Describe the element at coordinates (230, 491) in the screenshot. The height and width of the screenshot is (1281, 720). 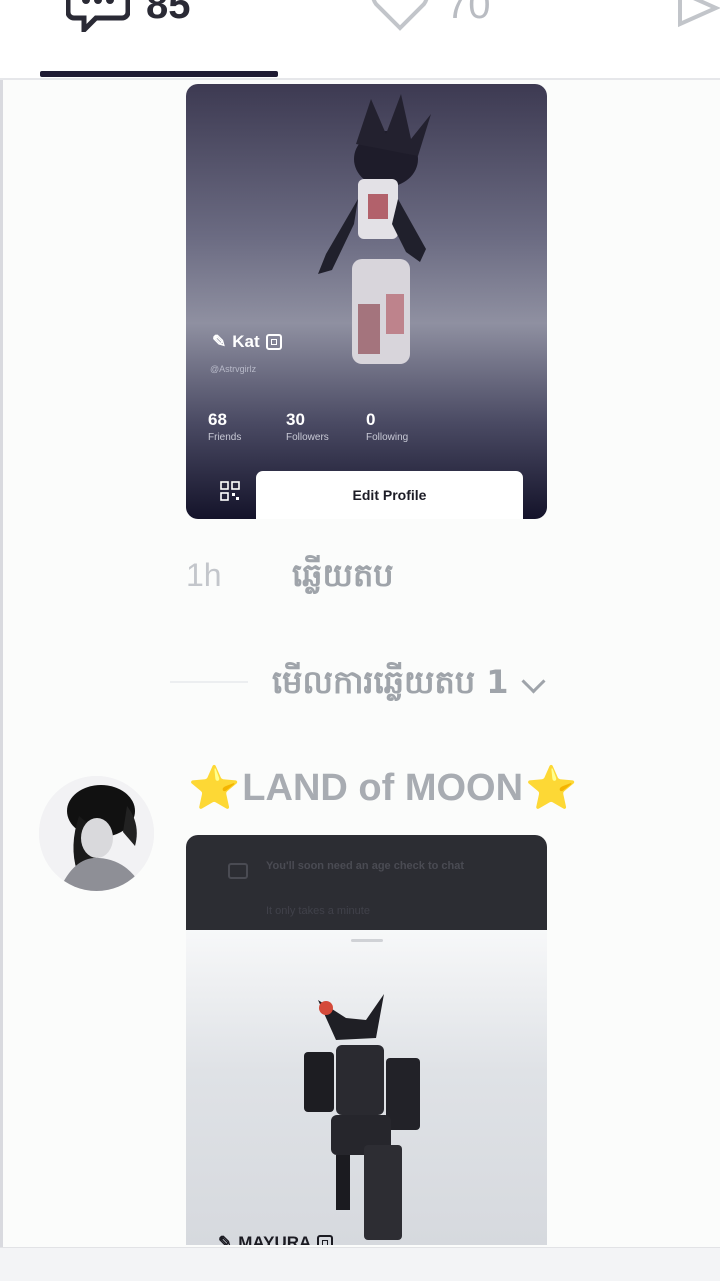
I see `qr-code-icon` at that location.